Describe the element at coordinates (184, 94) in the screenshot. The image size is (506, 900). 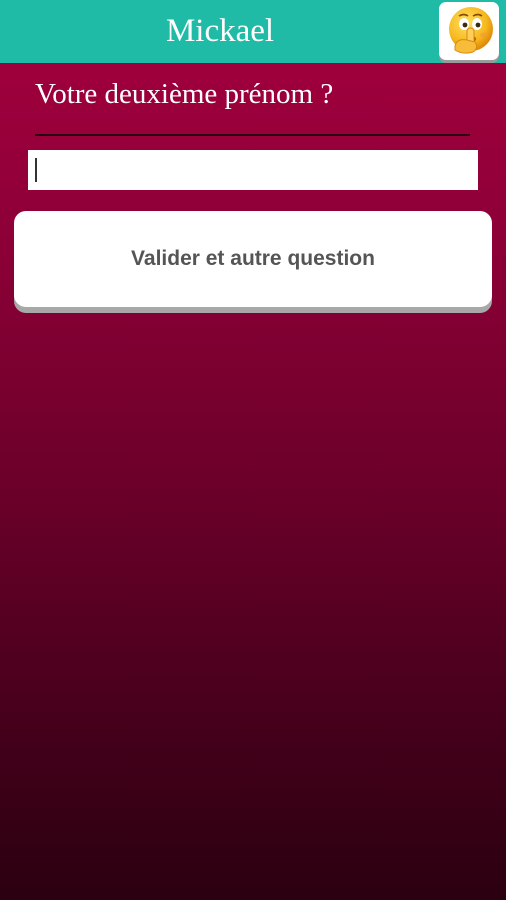
I see `question-label: Votre deuxième prénom ?` at that location.